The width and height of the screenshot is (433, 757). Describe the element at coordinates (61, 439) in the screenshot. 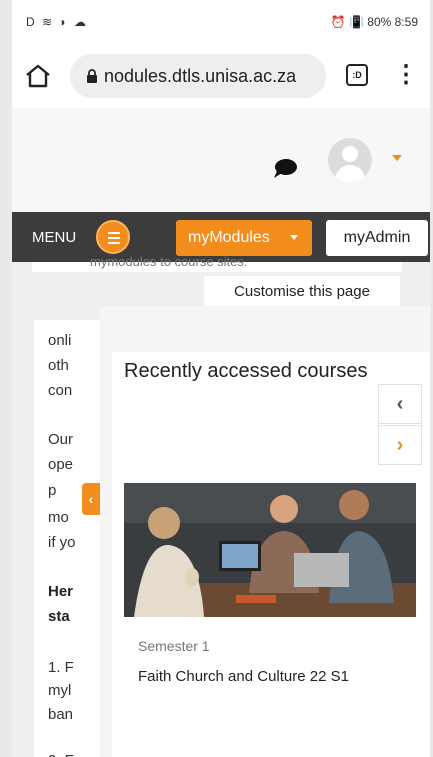

I see `text-fragment: Our` at that location.